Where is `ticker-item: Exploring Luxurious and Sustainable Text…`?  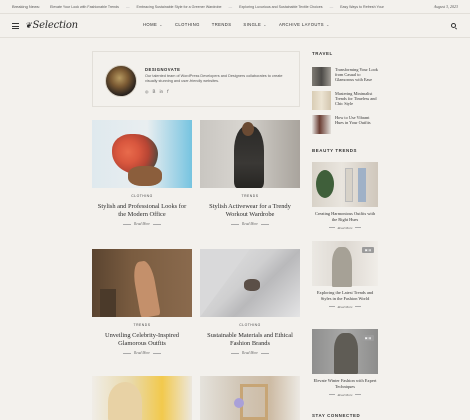 ticker-item: Exploring Luxurious and Sustainable Text… is located at coordinates (280, 7).